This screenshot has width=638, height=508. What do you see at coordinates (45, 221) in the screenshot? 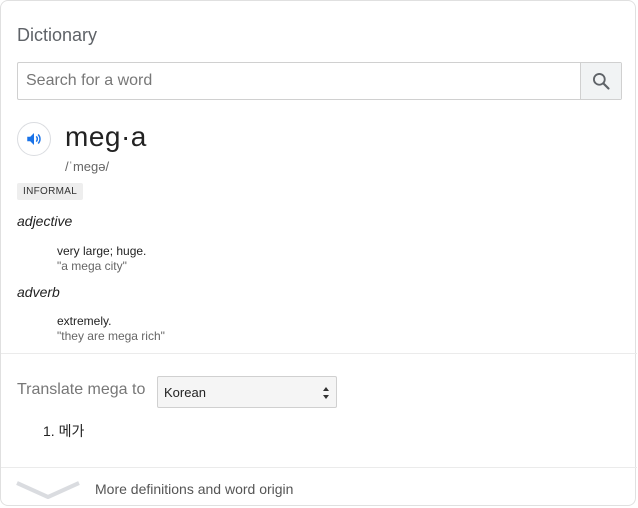
I see `part-of-speech-adjective: adjective` at bounding box center [45, 221].